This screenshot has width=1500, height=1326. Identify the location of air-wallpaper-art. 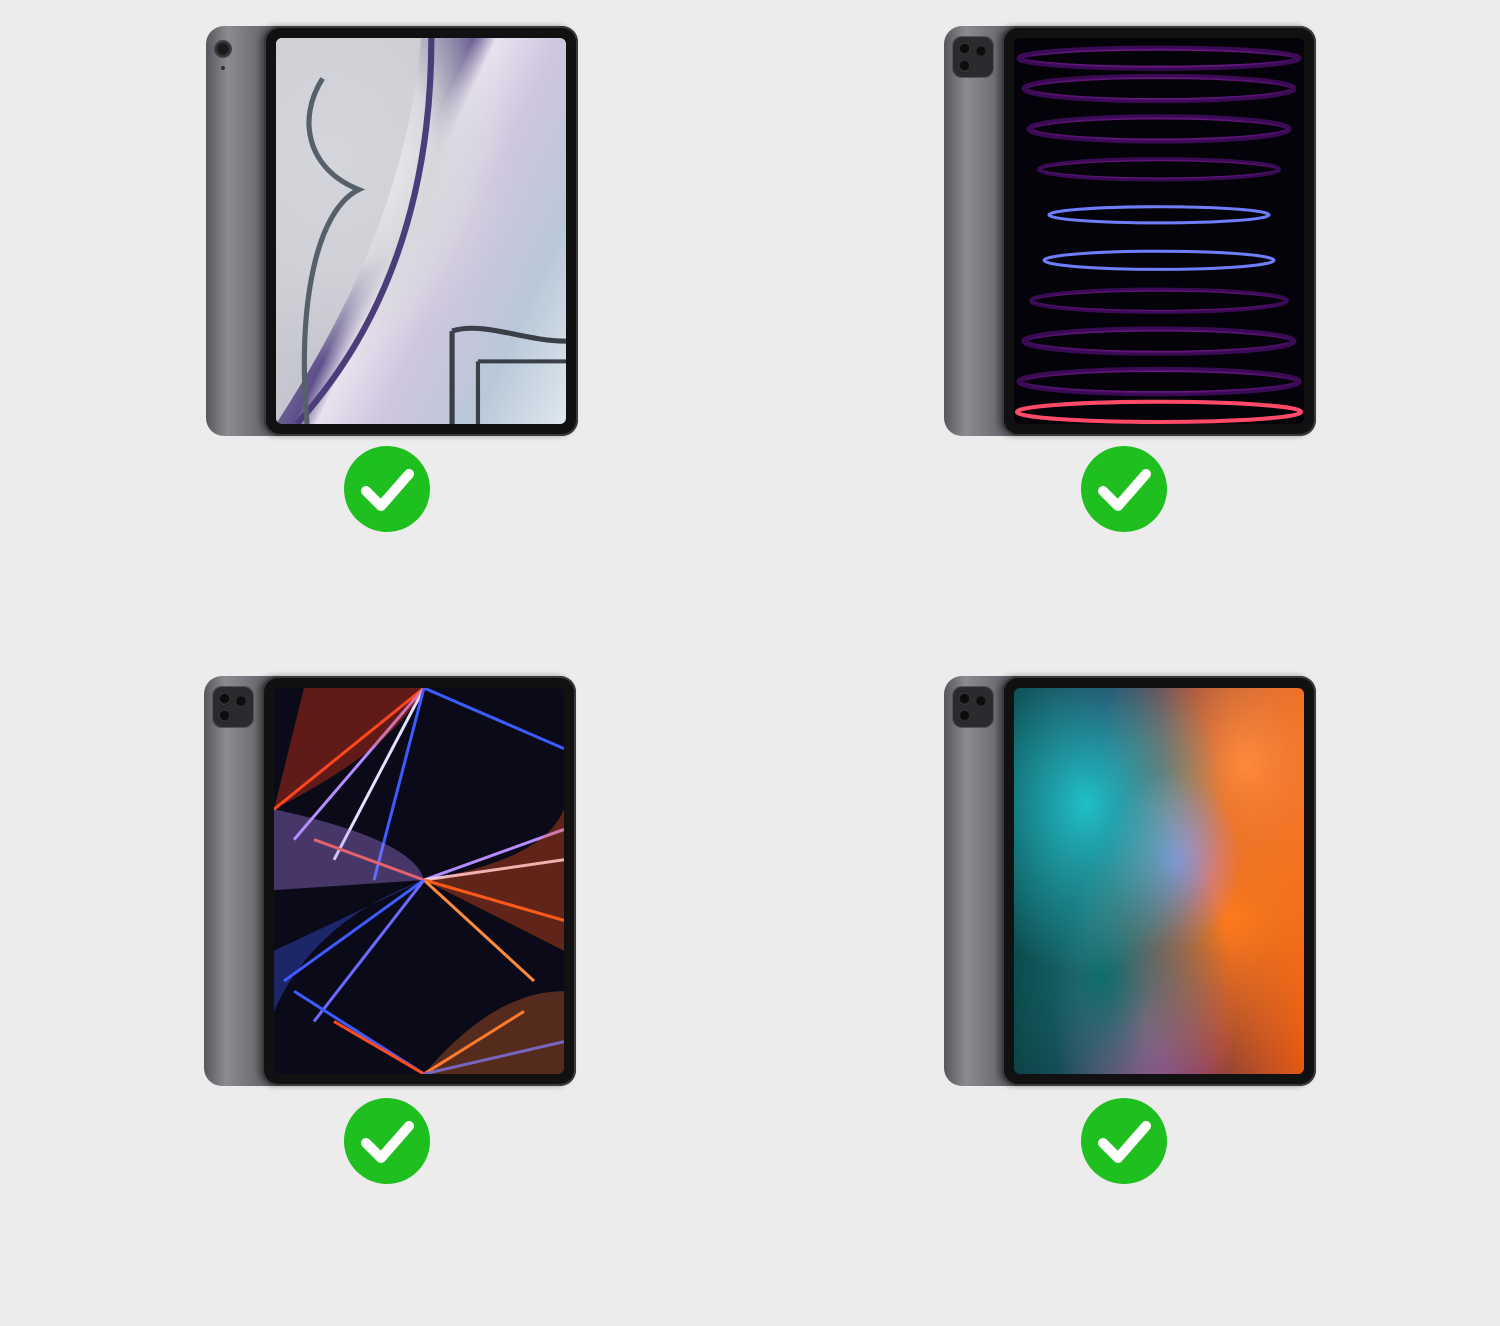
(421, 231).